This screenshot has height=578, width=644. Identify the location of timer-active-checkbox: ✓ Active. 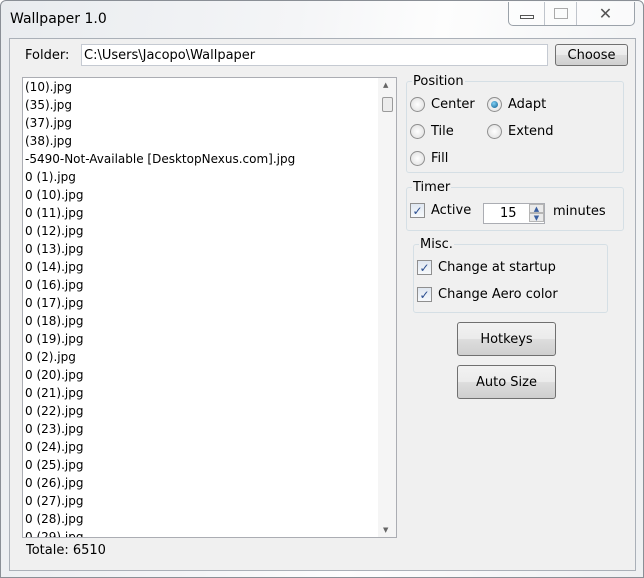
(440, 210).